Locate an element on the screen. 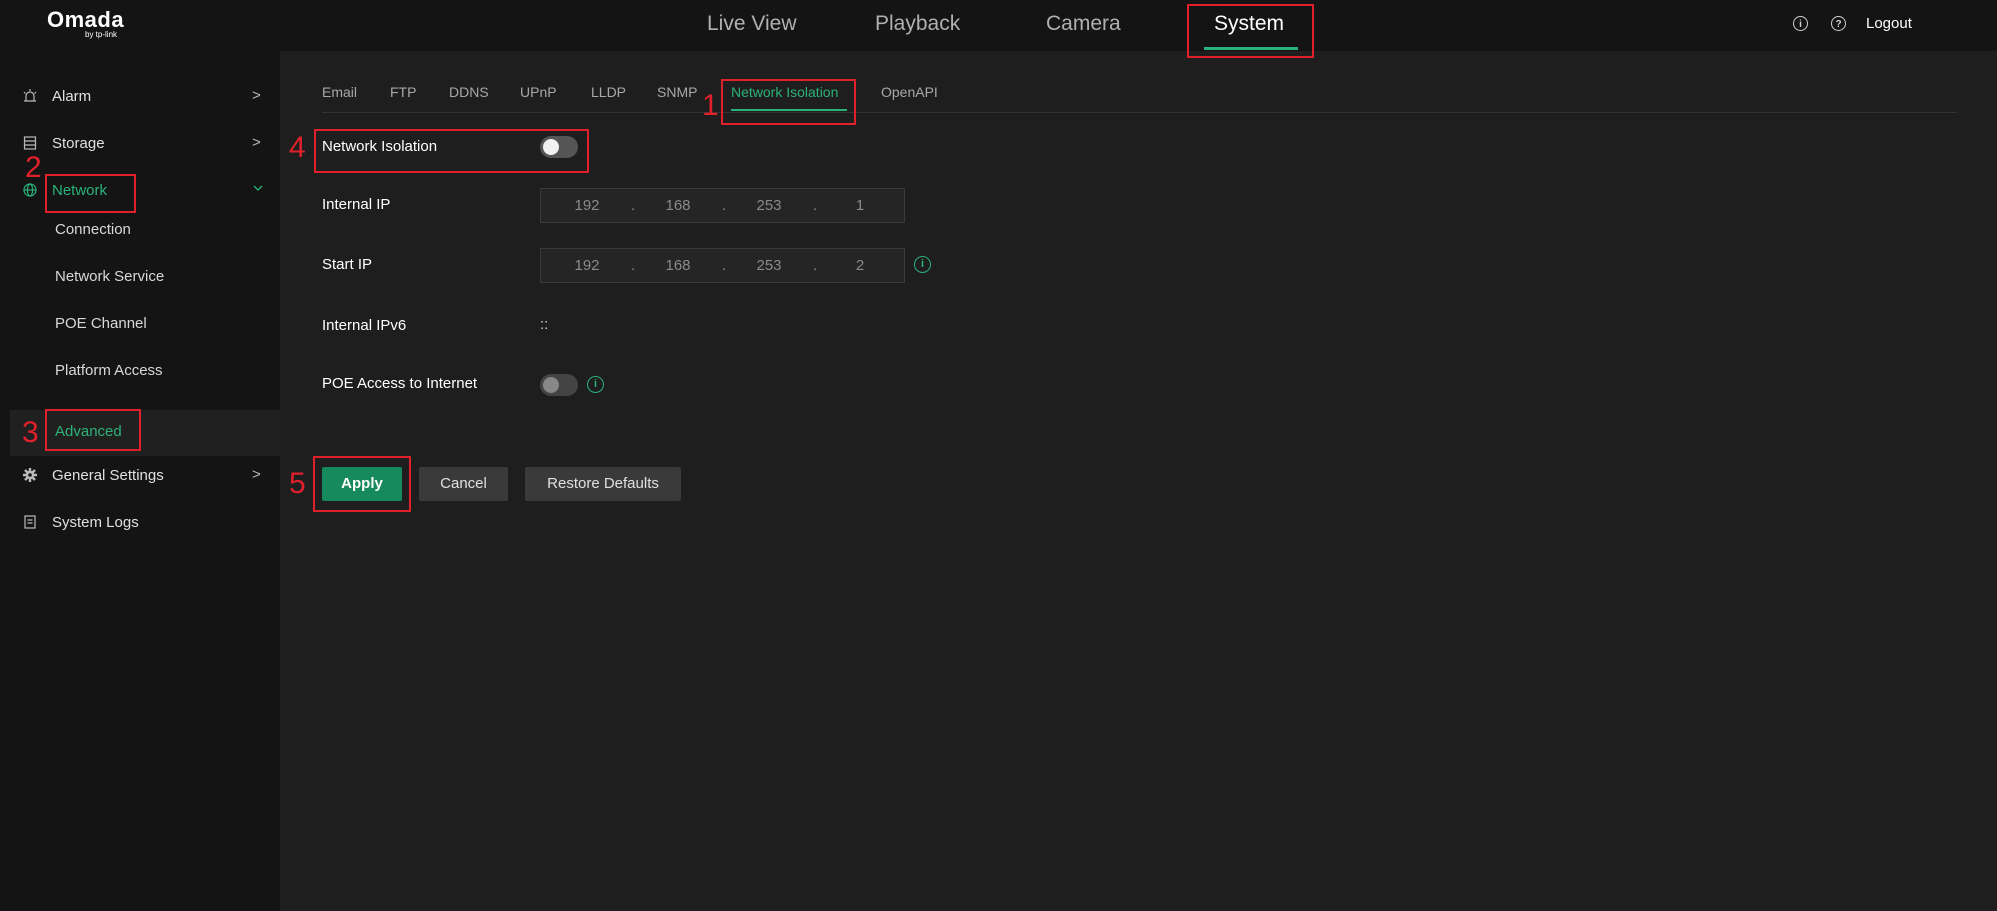 The width and height of the screenshot is (1997, 911). globe-icon is located at coordinates (30, 190).